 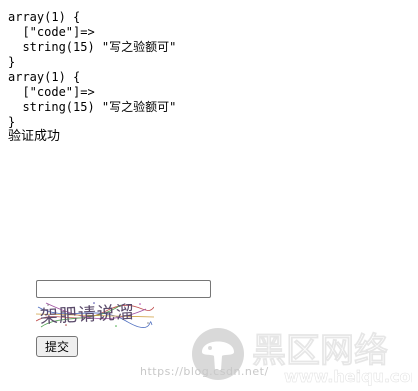 I want to click on submit-button: 提交, so click(x=57, y=346).